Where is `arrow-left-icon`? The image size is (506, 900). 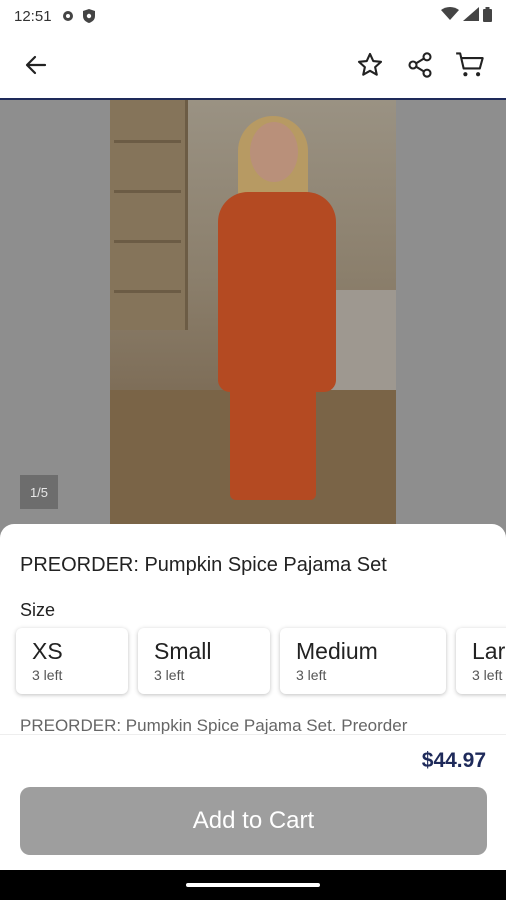 arrow-left-icon is located at coordinates (36, 65).